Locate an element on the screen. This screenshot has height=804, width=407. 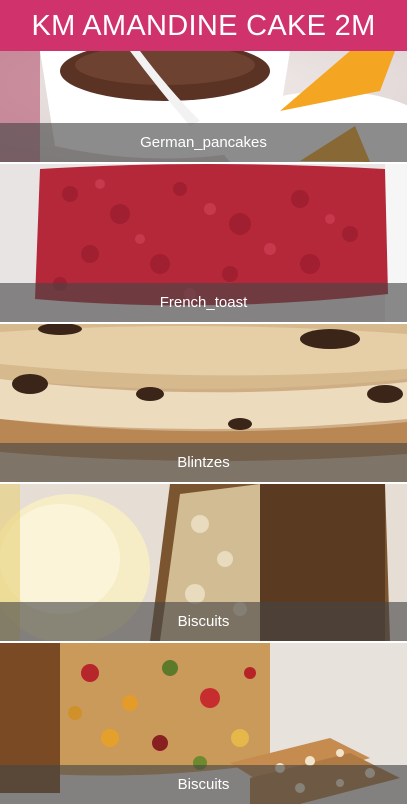
item-label: Blintzes is located at coordinates (203, 462).